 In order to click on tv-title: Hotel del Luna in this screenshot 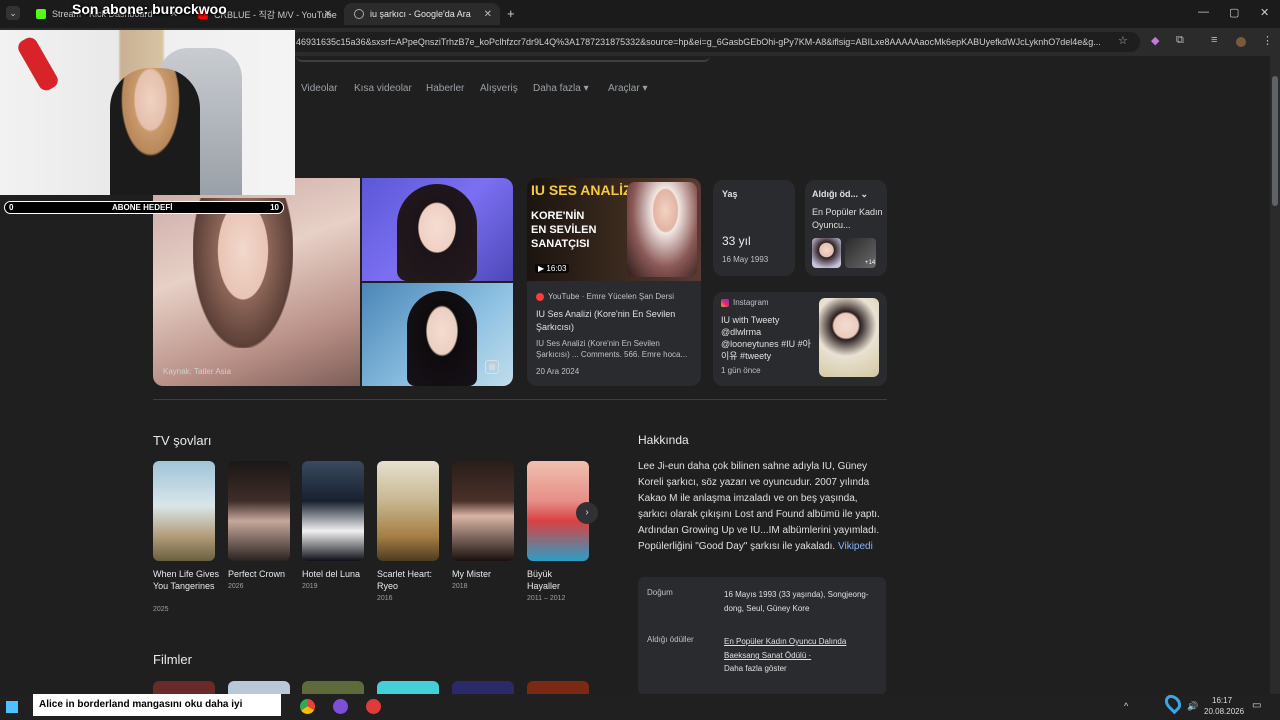, I will do `click(337, 574)`.